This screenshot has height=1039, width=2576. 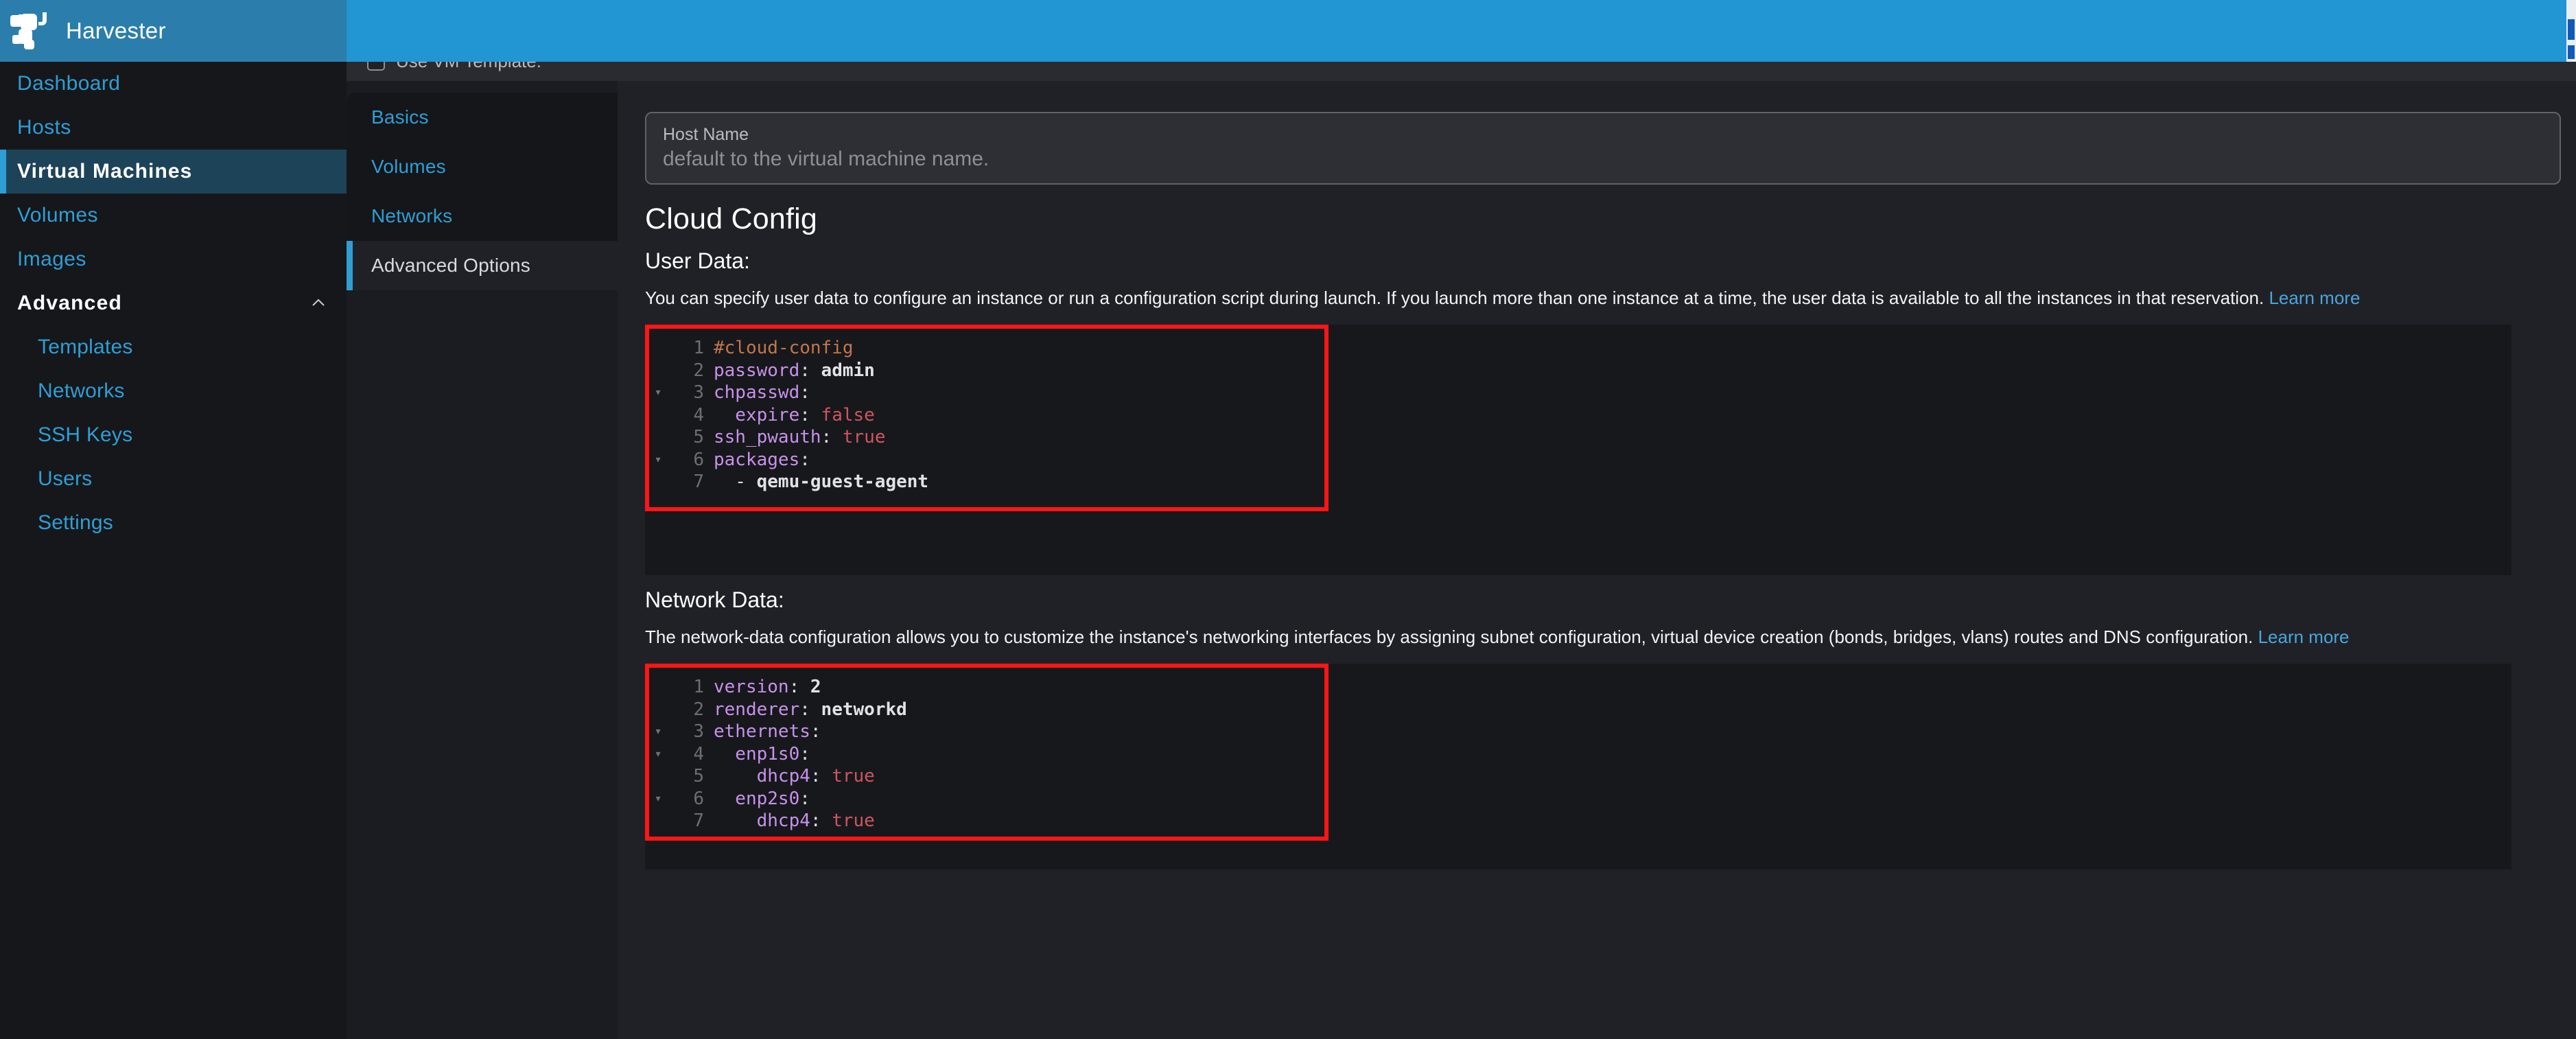 What do you see at coordinates (821, 481) in the screenshot?
I see `code-text: - qemu-guest-agent` at bounding box center [821, 481].